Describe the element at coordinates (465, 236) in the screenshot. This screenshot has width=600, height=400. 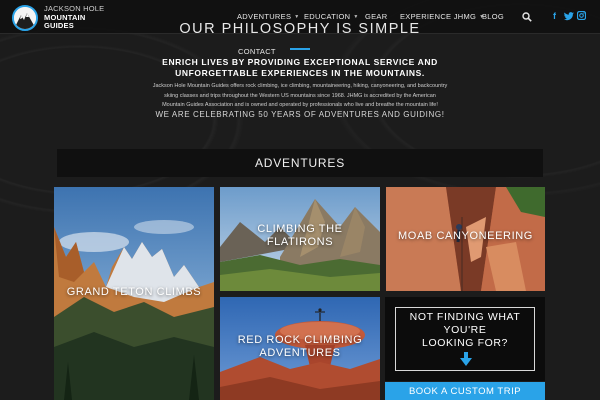
I see `tile-label: MOAB CANYONEERING` at that location.